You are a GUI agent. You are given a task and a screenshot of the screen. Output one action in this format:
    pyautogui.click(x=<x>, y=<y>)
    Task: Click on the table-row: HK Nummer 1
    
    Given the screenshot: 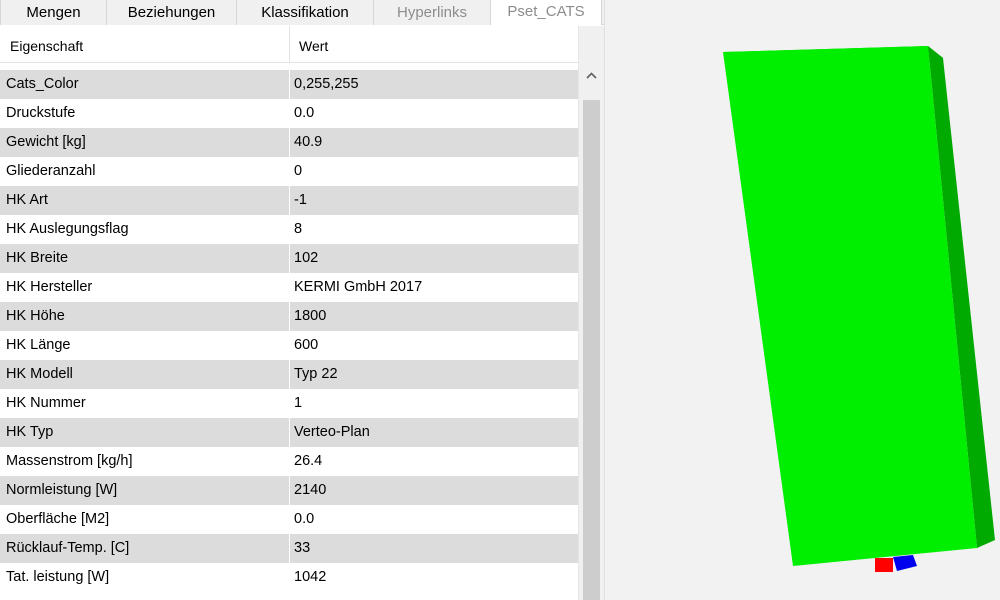 What is the action you would take?
    pyautogui.click(x=289, y=403)
    